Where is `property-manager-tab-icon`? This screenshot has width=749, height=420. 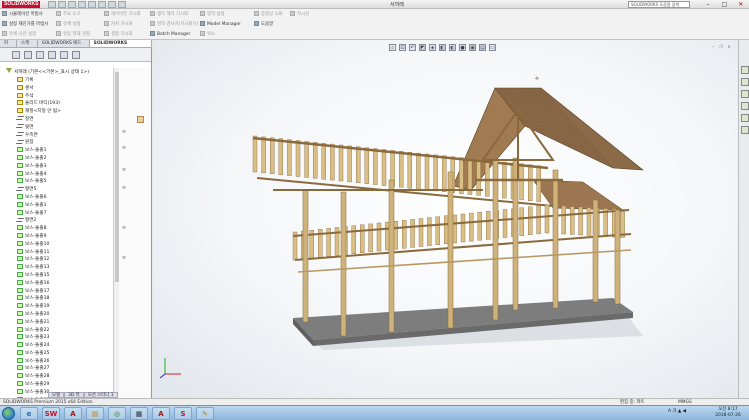
property-manager-tab-icon is located at coordinates (28, 55).